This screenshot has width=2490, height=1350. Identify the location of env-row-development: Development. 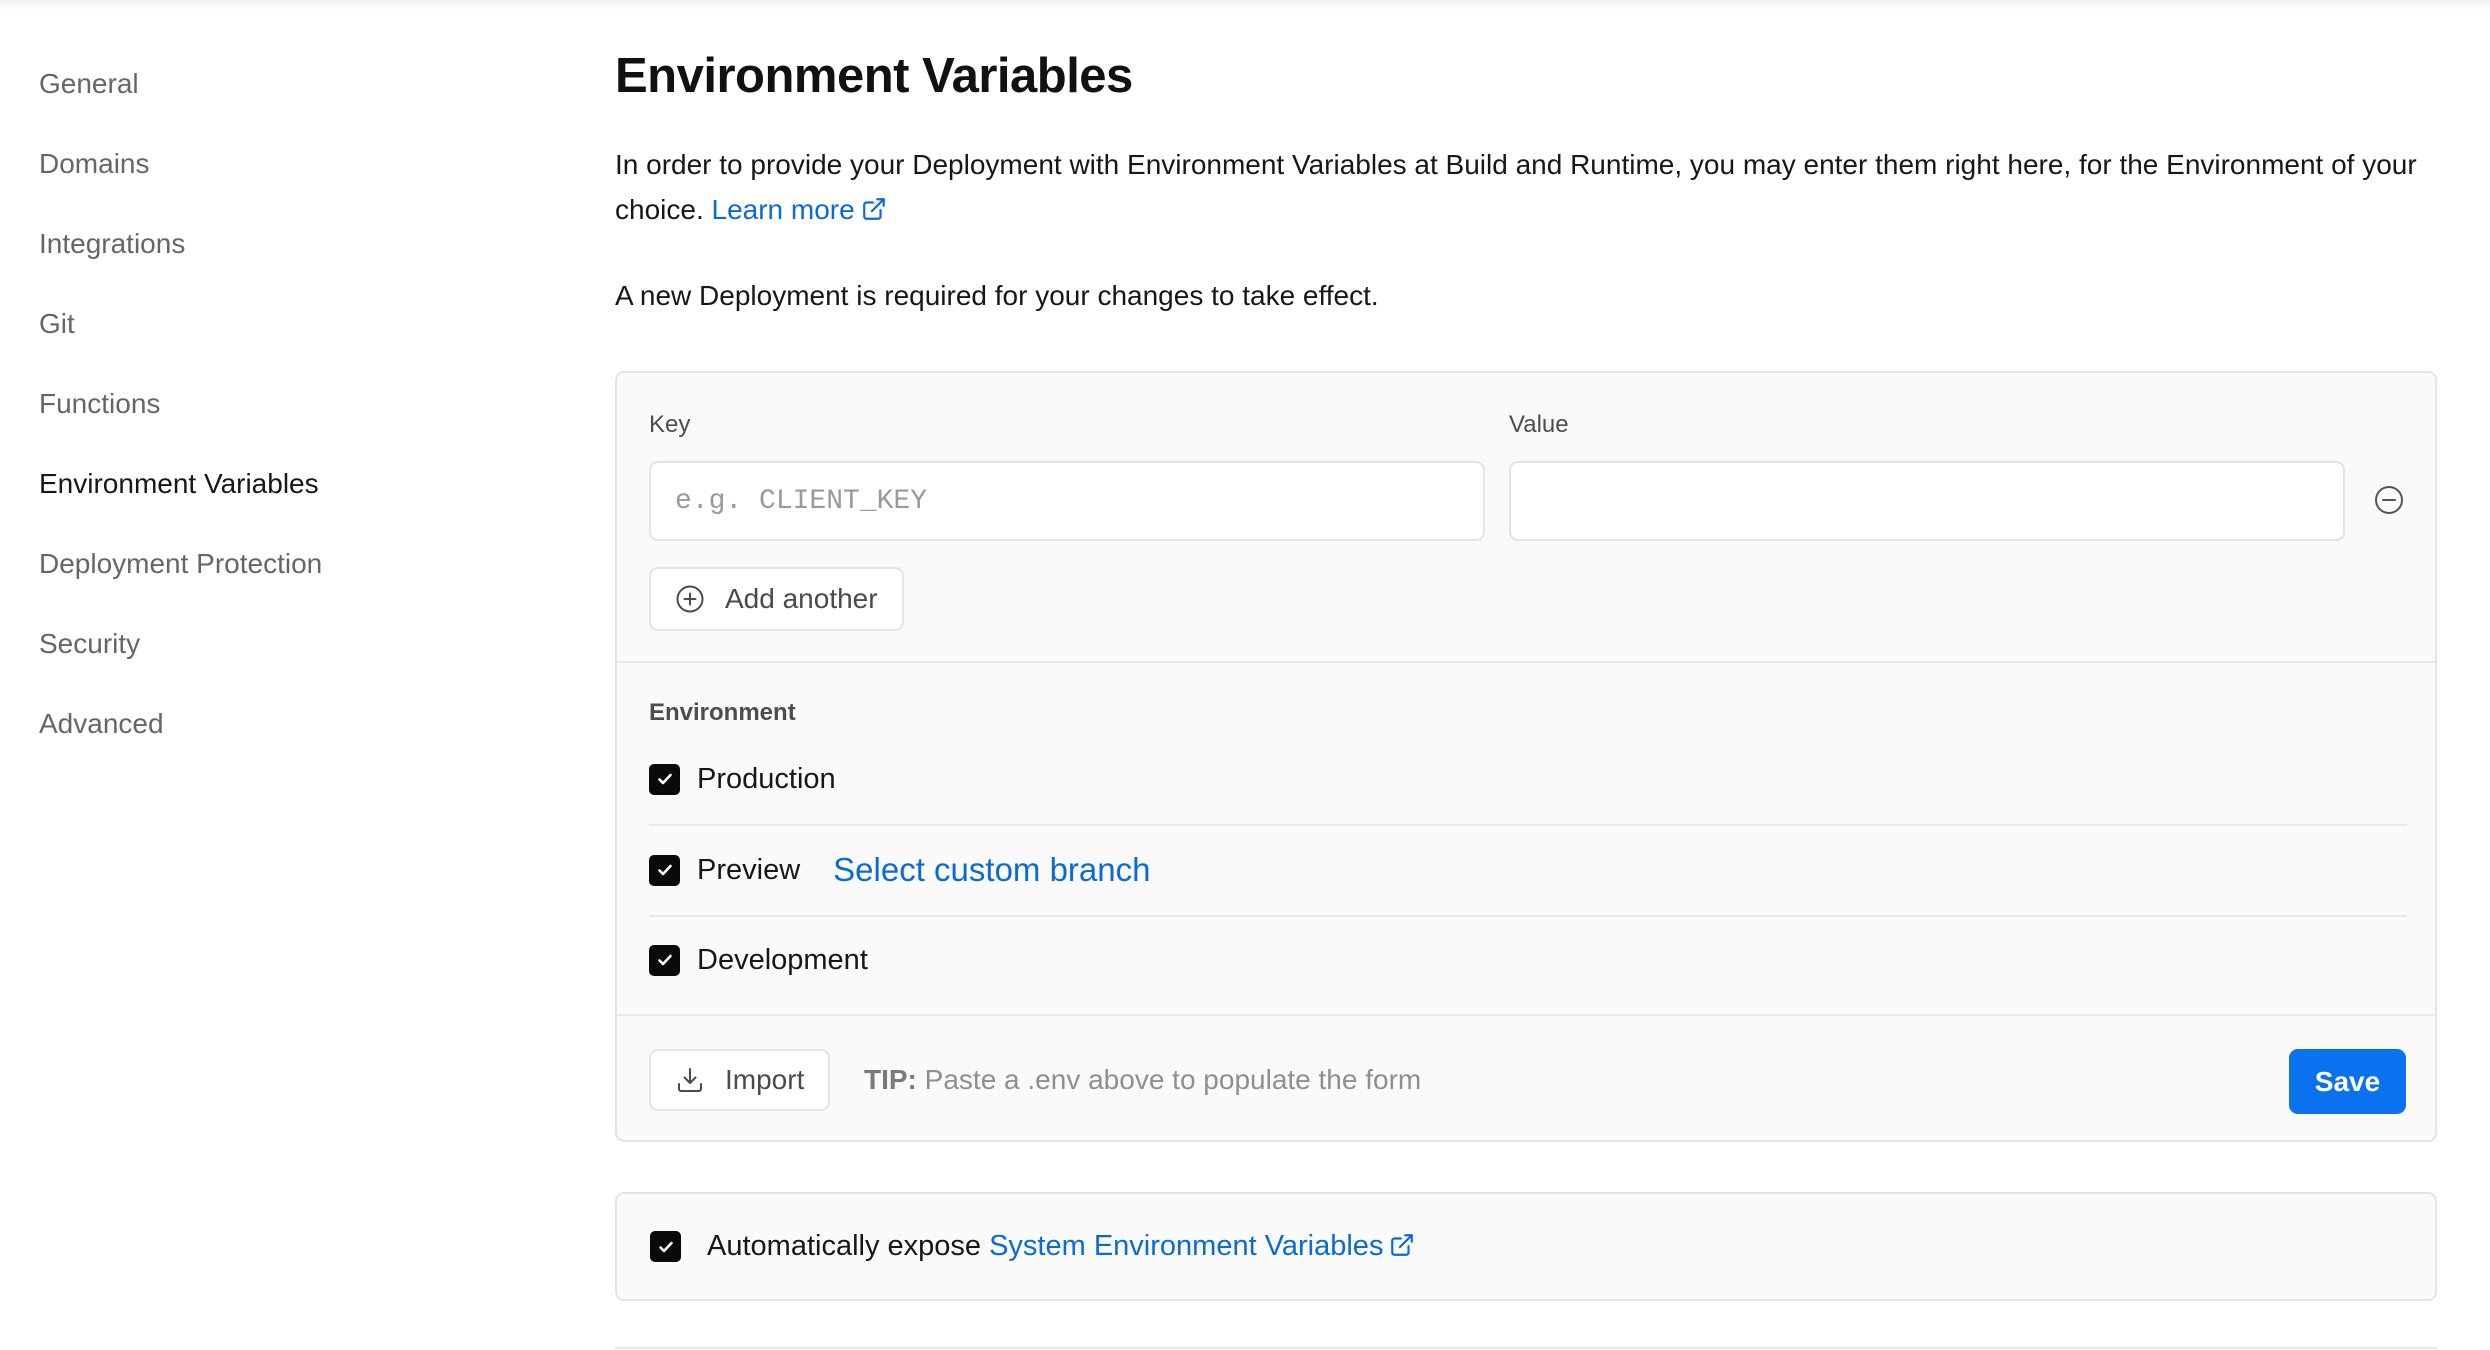
(1528, 960).